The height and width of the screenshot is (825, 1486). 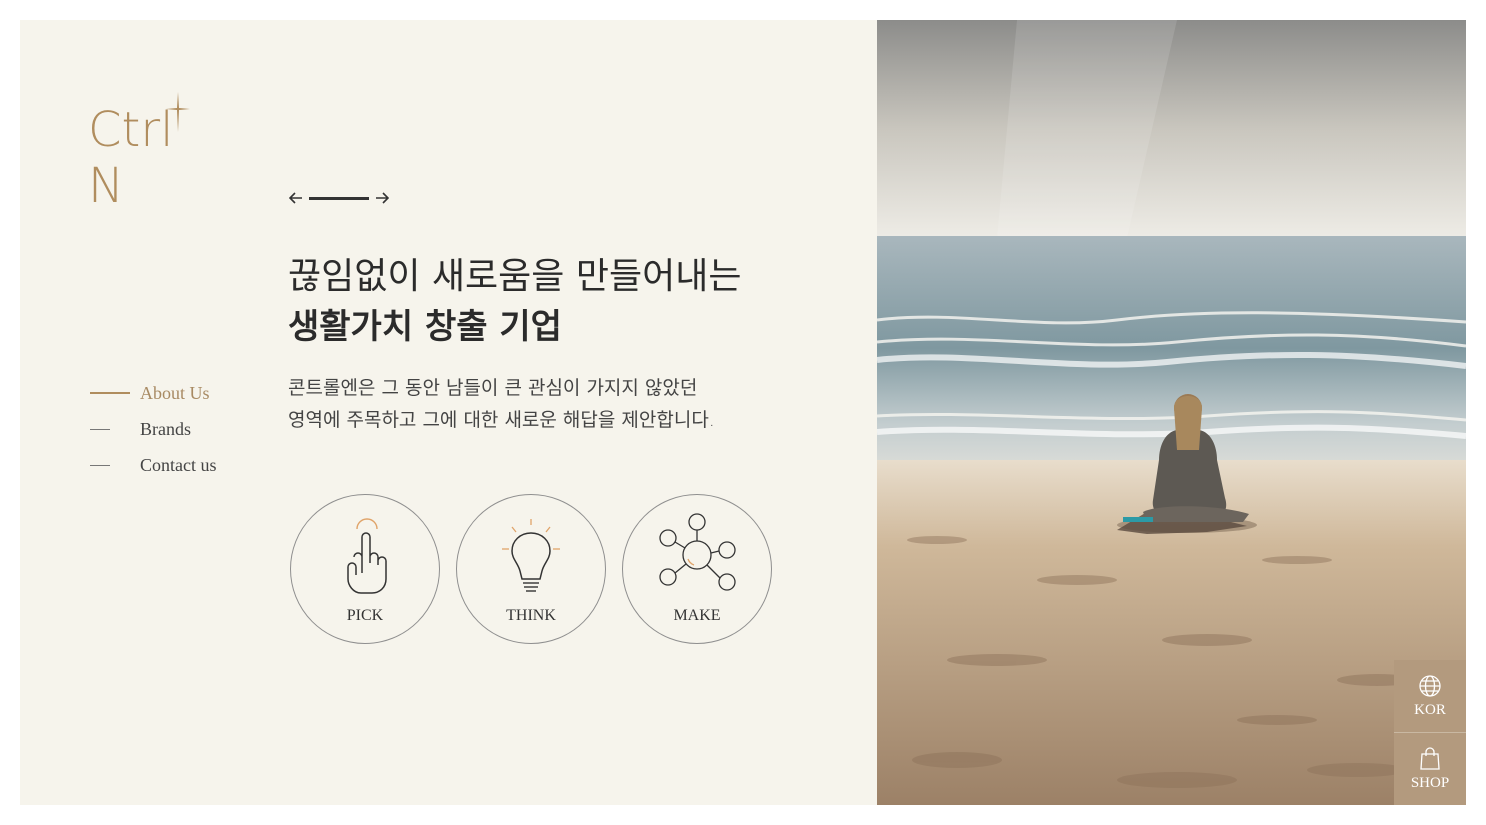 I want to click on hero-desc-line2: 영역에 주목하고 그에 대한 새로운 해답을 제안합니다., so click(x=501, y=420).